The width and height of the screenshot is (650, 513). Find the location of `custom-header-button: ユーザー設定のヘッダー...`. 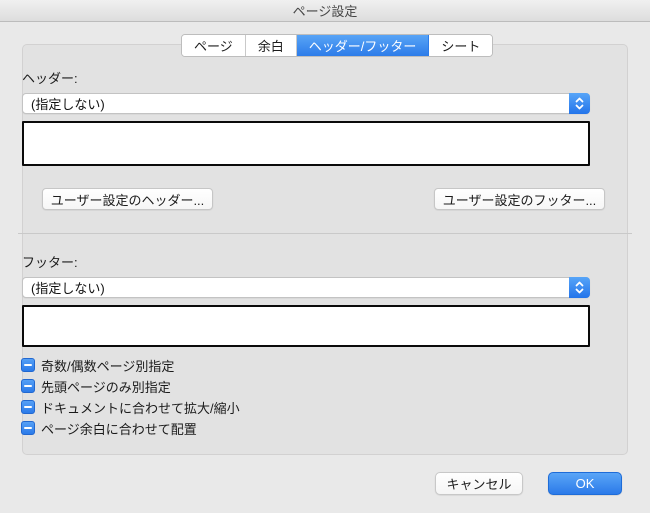

custom-header-button: ユーザー設定のヘッダー... is located at coordinates (127, 199).